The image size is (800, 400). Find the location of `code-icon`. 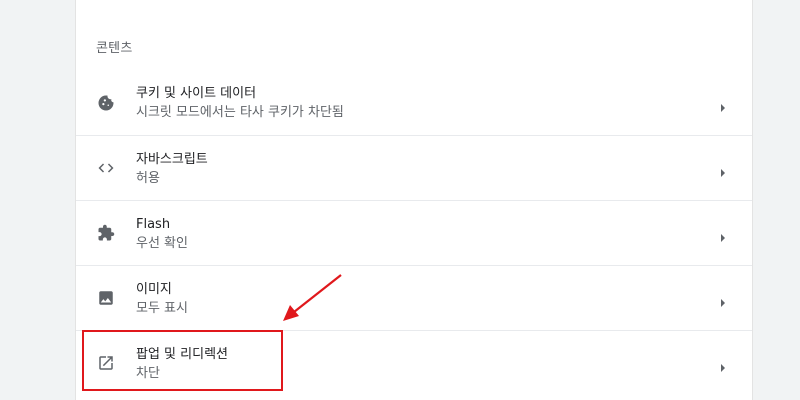

code-icon is located at coordinates (106, 168).